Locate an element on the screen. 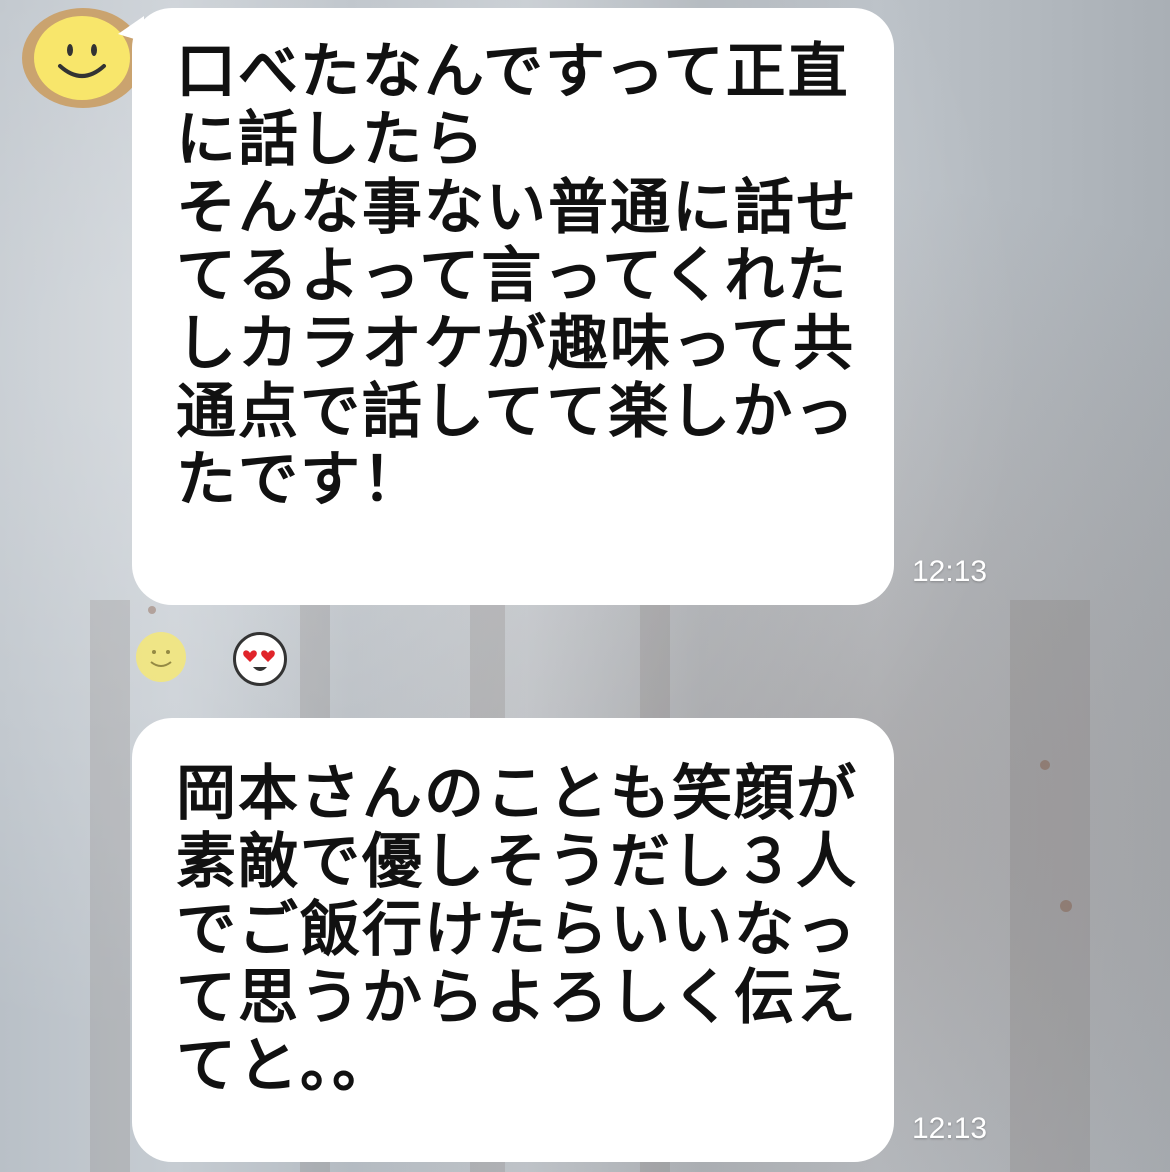 The height and width of the screenshot is (1172, 1170). message-text-line: しカラオケが趣味って共 is located at coordinates (515, 344).